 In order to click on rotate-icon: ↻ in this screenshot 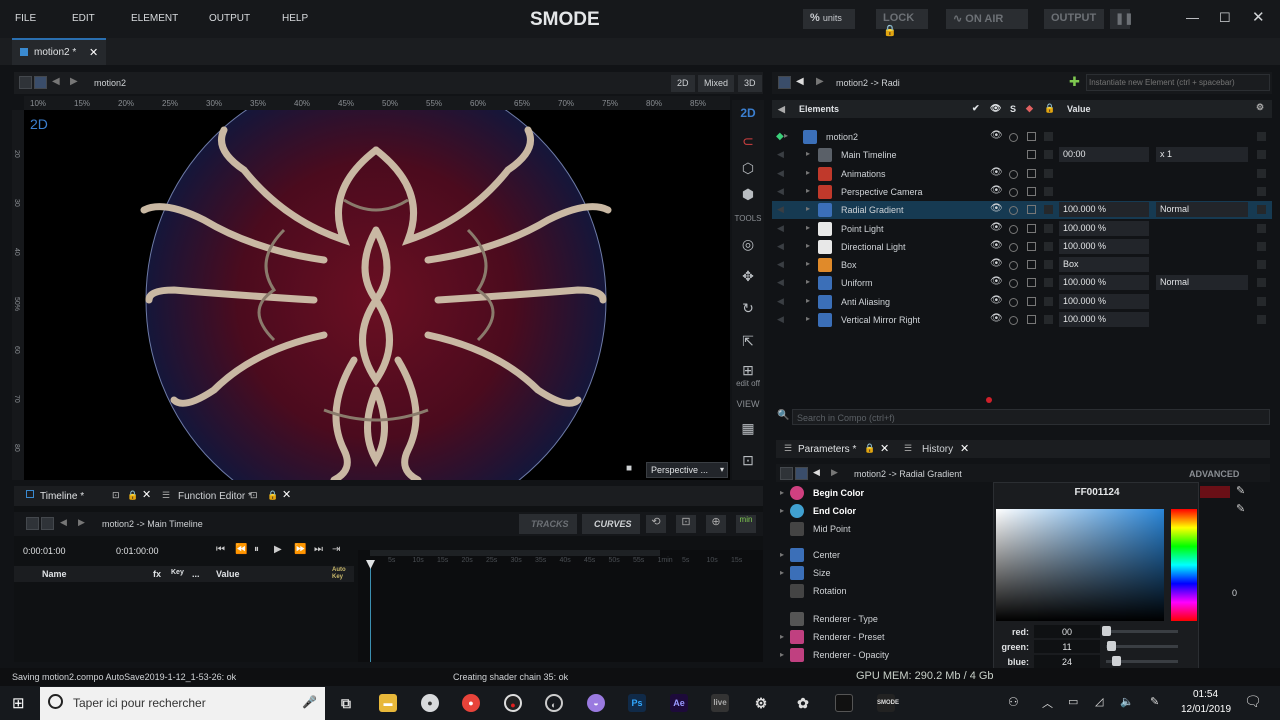, I will do `click(748, 310)`.